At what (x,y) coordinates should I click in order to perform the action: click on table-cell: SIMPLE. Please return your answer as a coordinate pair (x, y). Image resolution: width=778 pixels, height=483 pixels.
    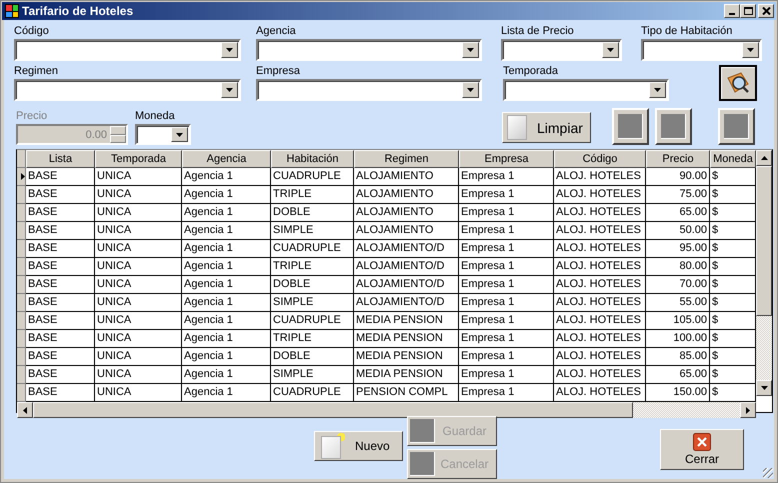
    Looking at the image, I should click on (312, 231).